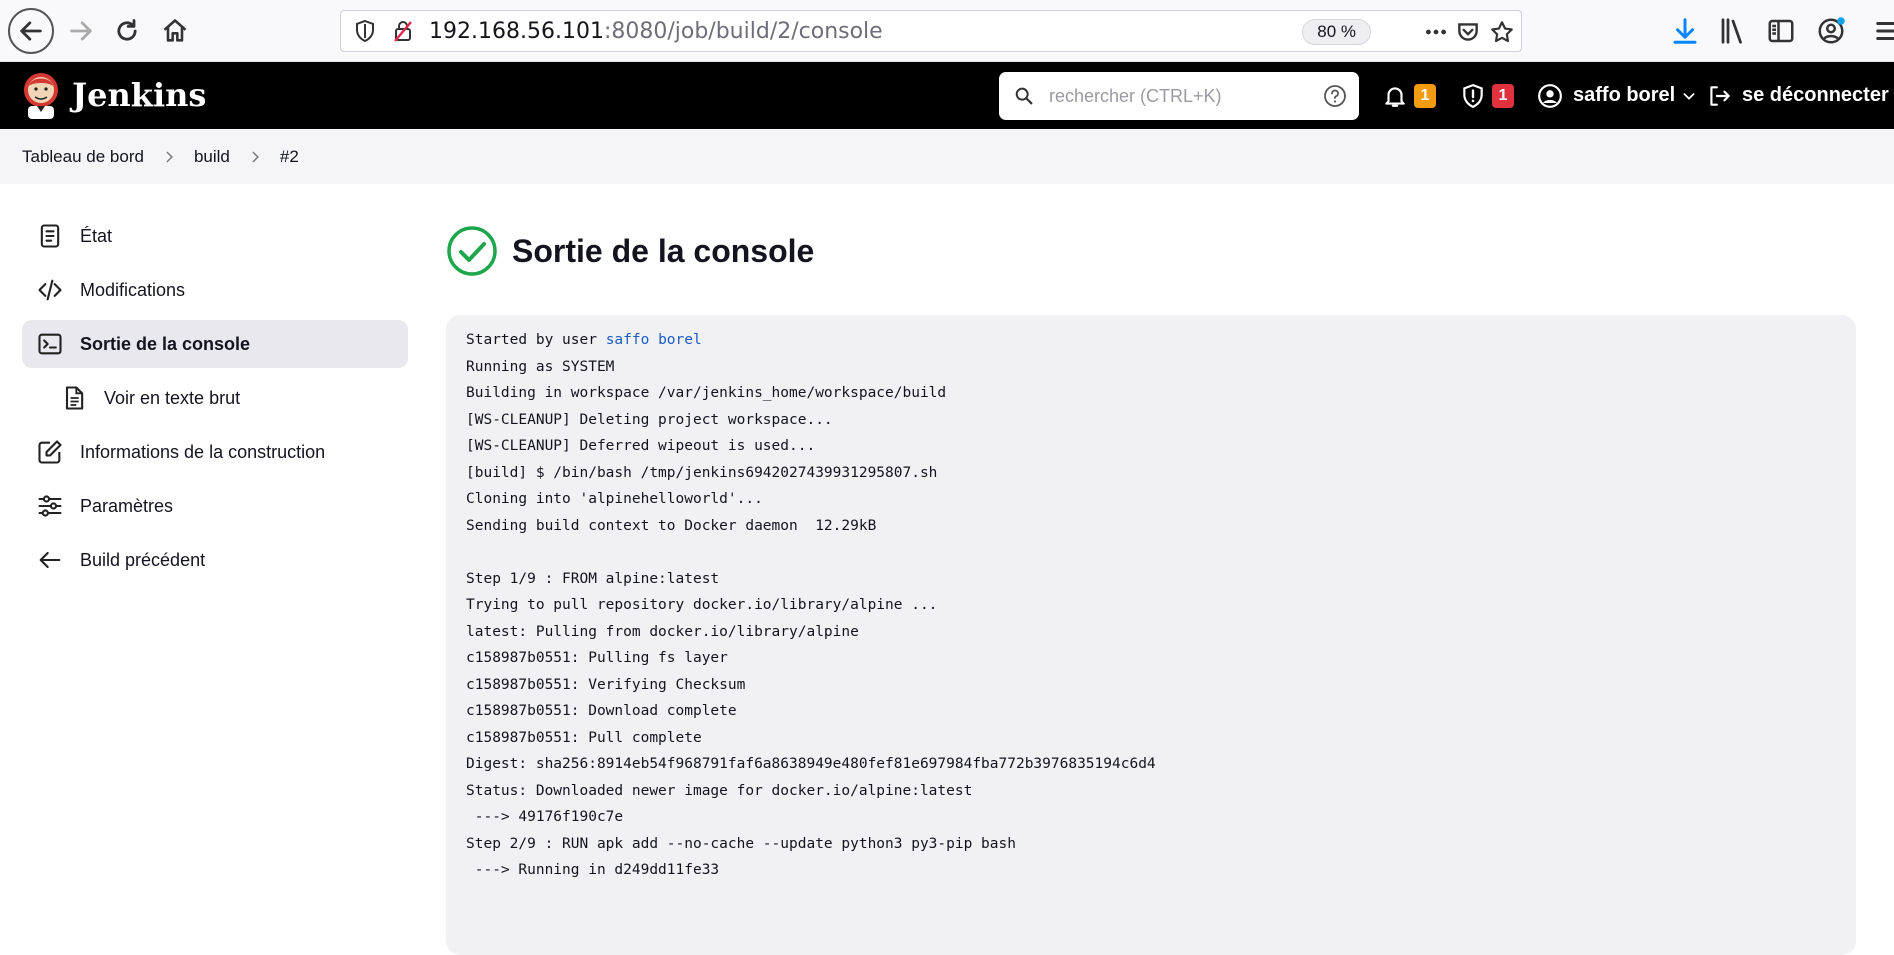  What do you see at coordinates (203, 451) in the screenshot?
I see `sidebar-item-label: Informations de la construction` at bounding box center [203, 451].